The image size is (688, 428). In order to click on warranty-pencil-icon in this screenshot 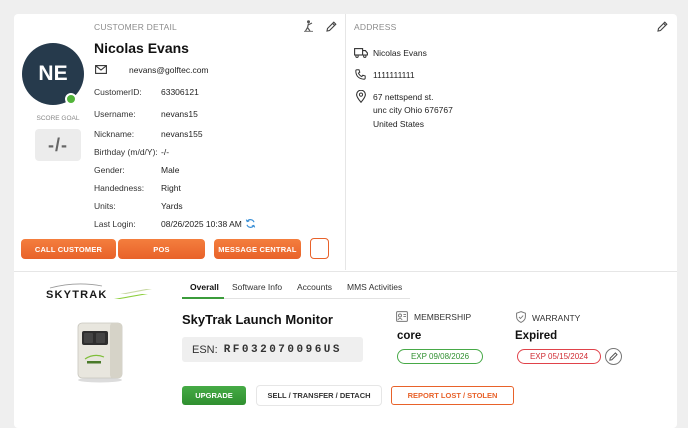, I will do `click(613, 356)`.